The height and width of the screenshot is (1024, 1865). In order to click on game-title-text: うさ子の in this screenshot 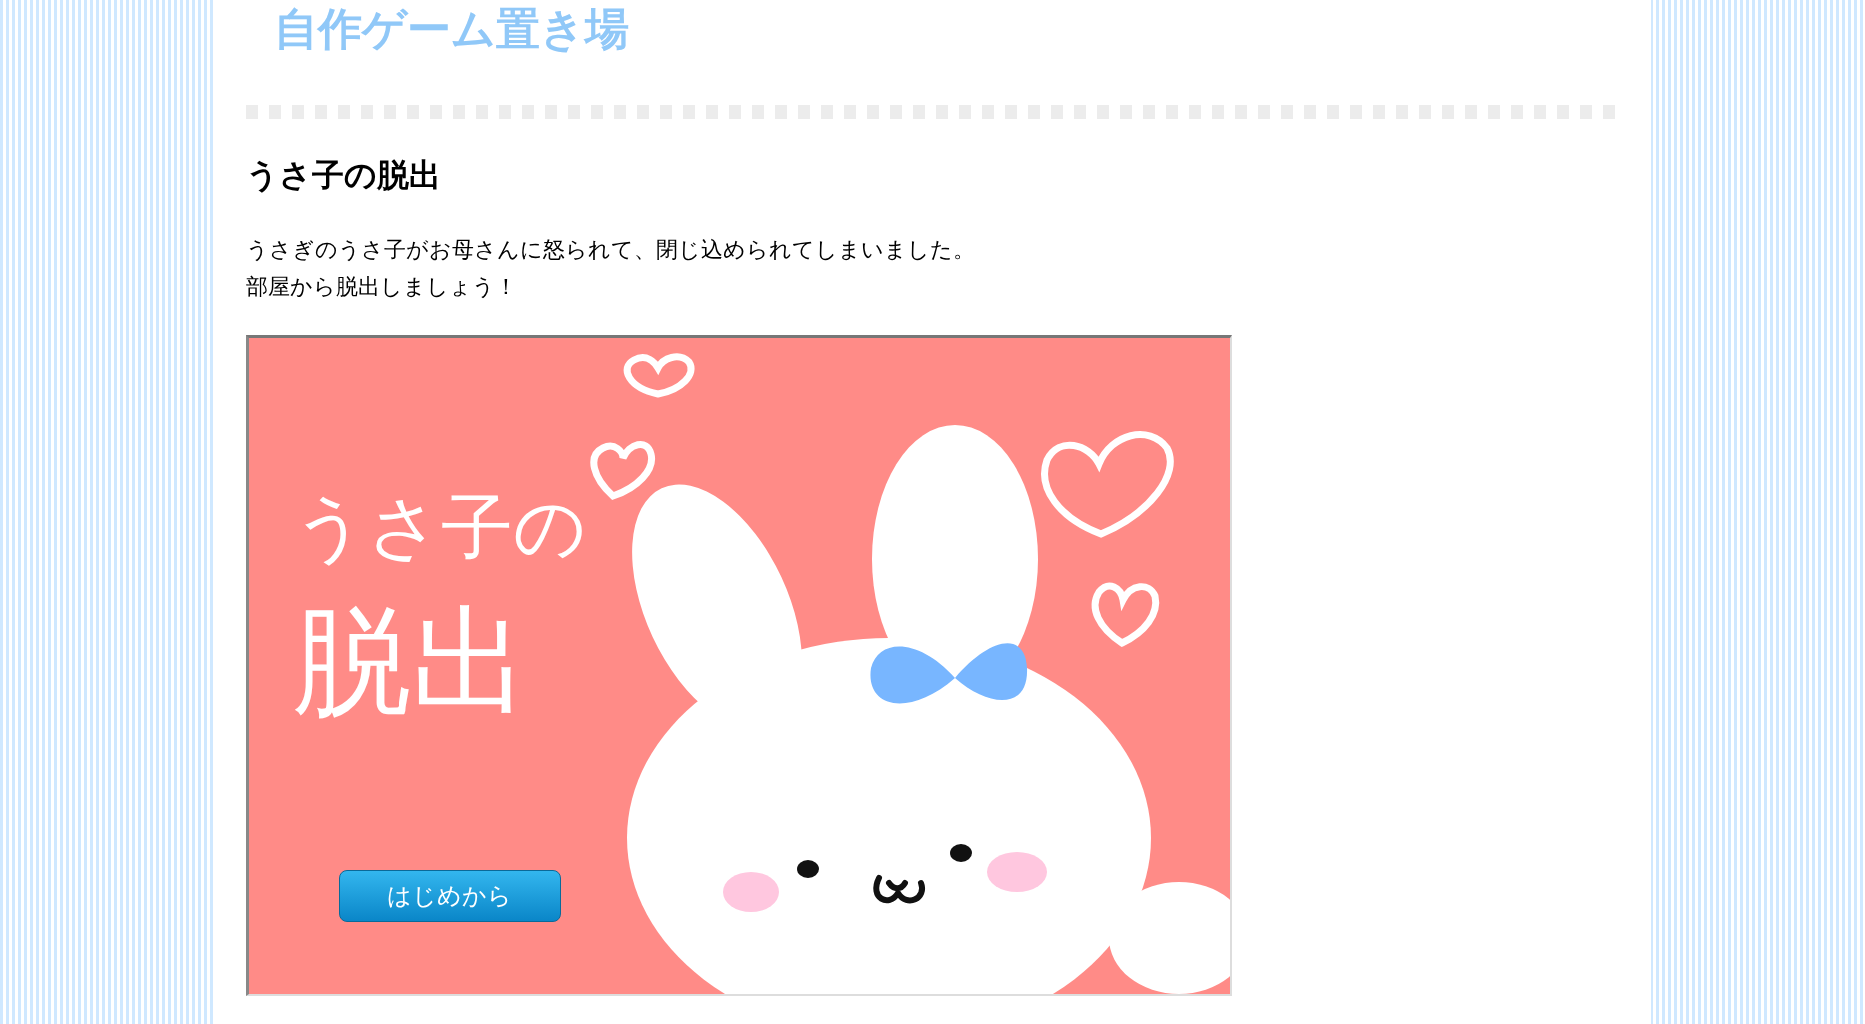, I will do `click(439, 528)`.